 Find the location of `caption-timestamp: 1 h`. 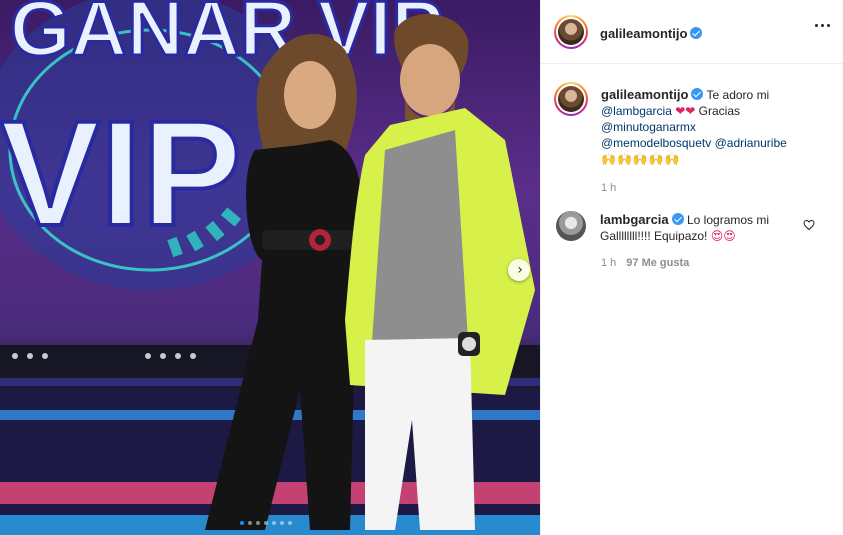

caption-timestamp: 1 h is located at coordinates (608, 188).